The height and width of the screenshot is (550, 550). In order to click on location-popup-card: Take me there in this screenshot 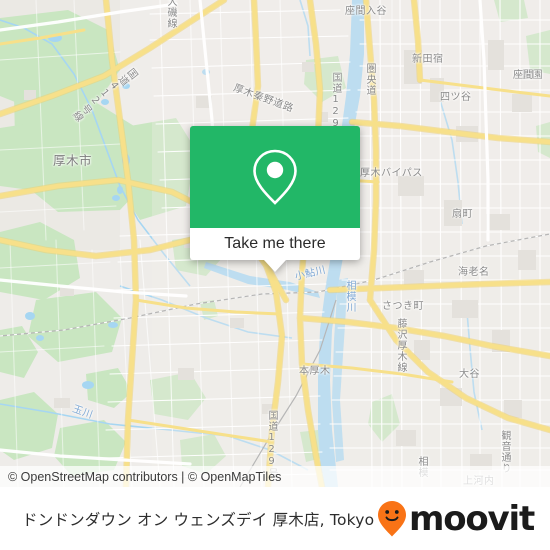, I will do `click(275, 199)`.